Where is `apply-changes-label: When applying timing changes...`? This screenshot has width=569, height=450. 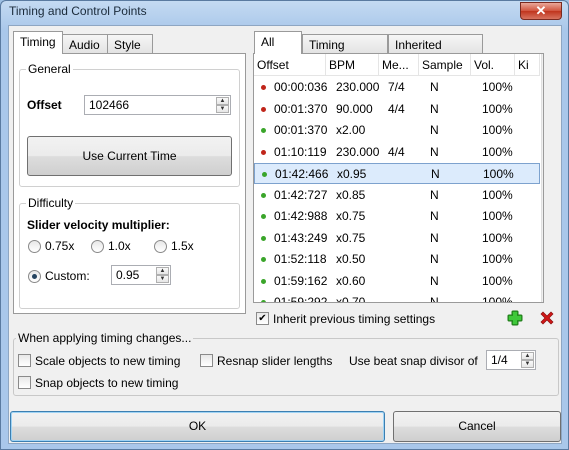 apply-changes-label: When applying timing changes... is located at coordinates (105, 338).